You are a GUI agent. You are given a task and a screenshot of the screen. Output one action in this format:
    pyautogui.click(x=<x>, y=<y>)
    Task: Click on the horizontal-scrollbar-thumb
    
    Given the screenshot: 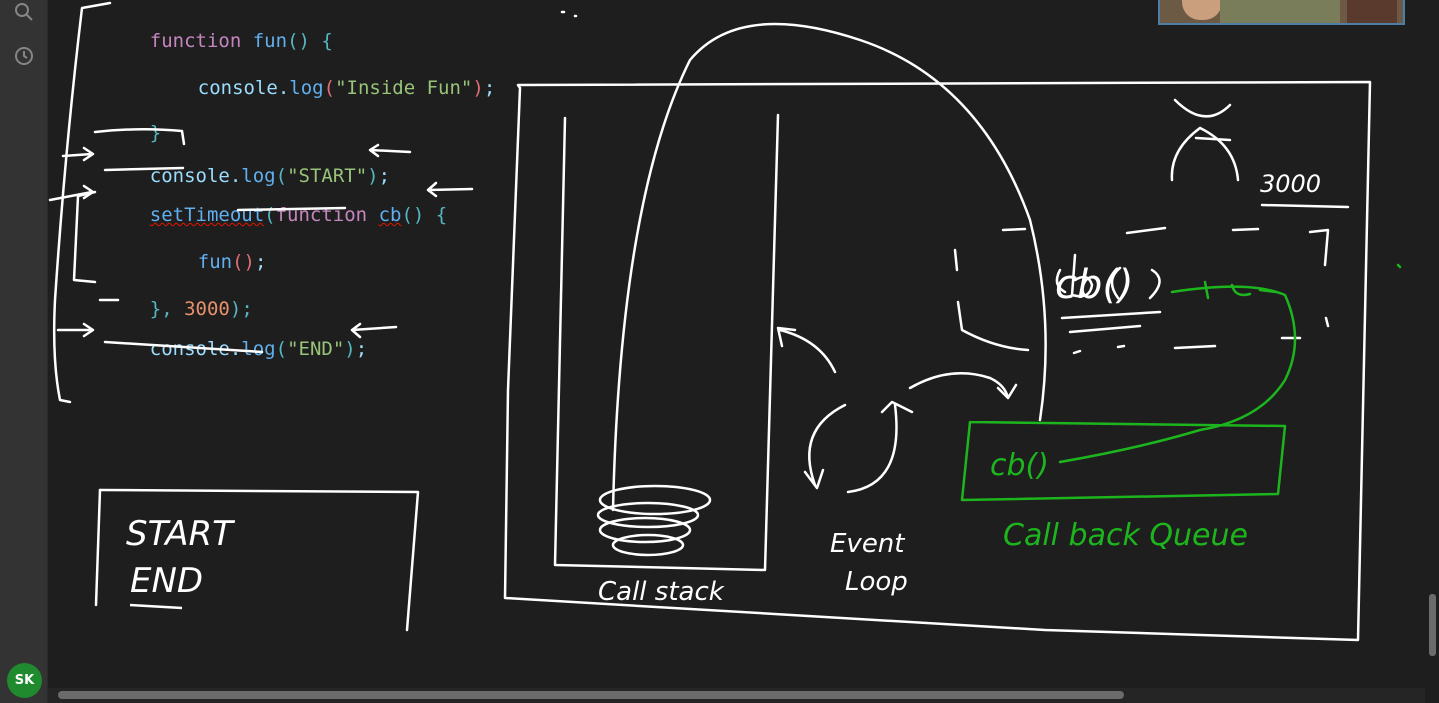 What is the action you would take?
    pyautogui.click(x=591, y=695)
    